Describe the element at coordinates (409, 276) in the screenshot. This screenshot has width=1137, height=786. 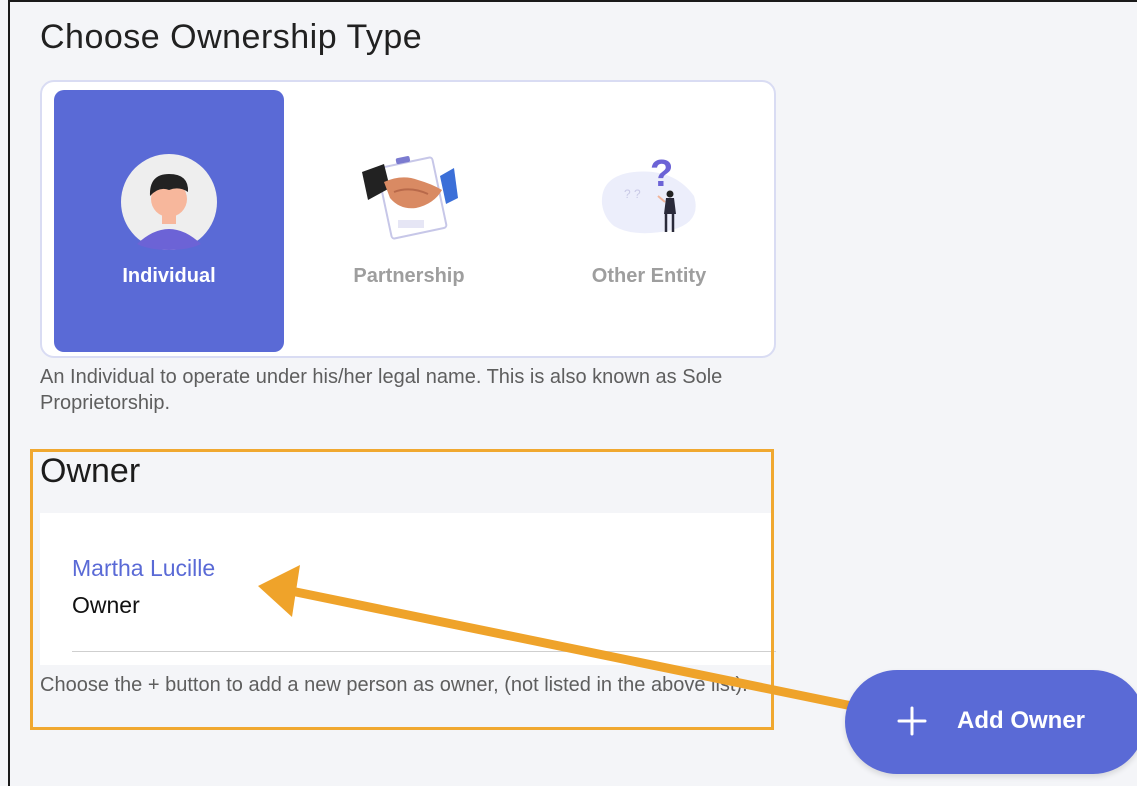
I see `option-label: Partnership` at that location.